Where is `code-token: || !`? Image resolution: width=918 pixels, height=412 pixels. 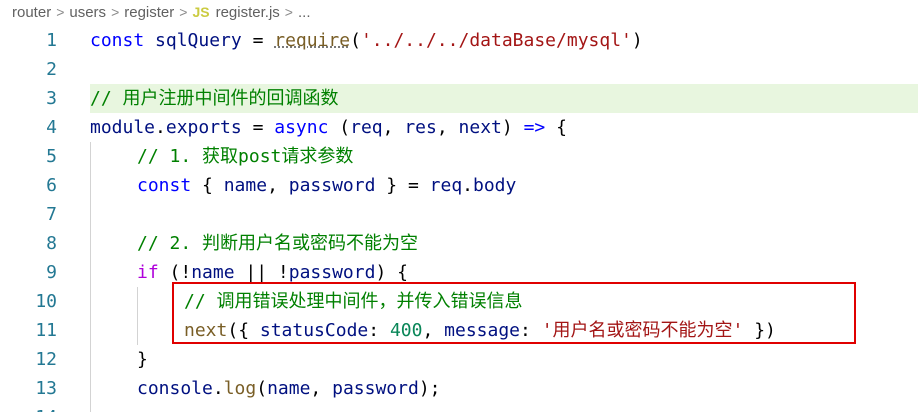 code-token: || ! is located at coordinates (261, 272).